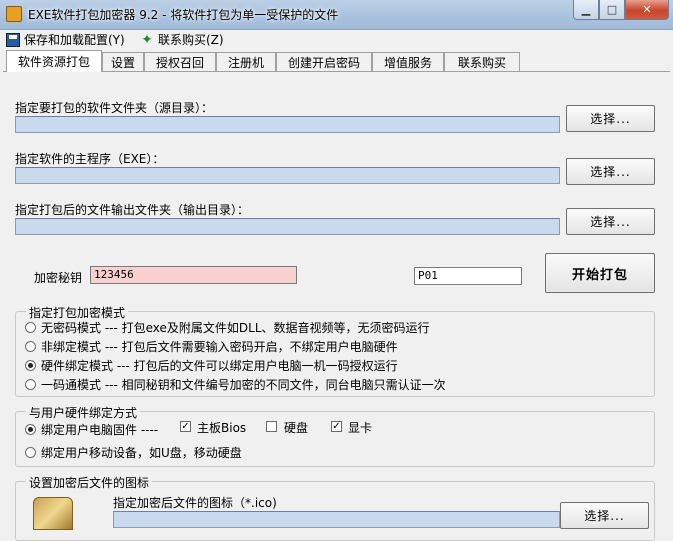  I want to click on tab-keygen: 注册机, so click(246, 62).